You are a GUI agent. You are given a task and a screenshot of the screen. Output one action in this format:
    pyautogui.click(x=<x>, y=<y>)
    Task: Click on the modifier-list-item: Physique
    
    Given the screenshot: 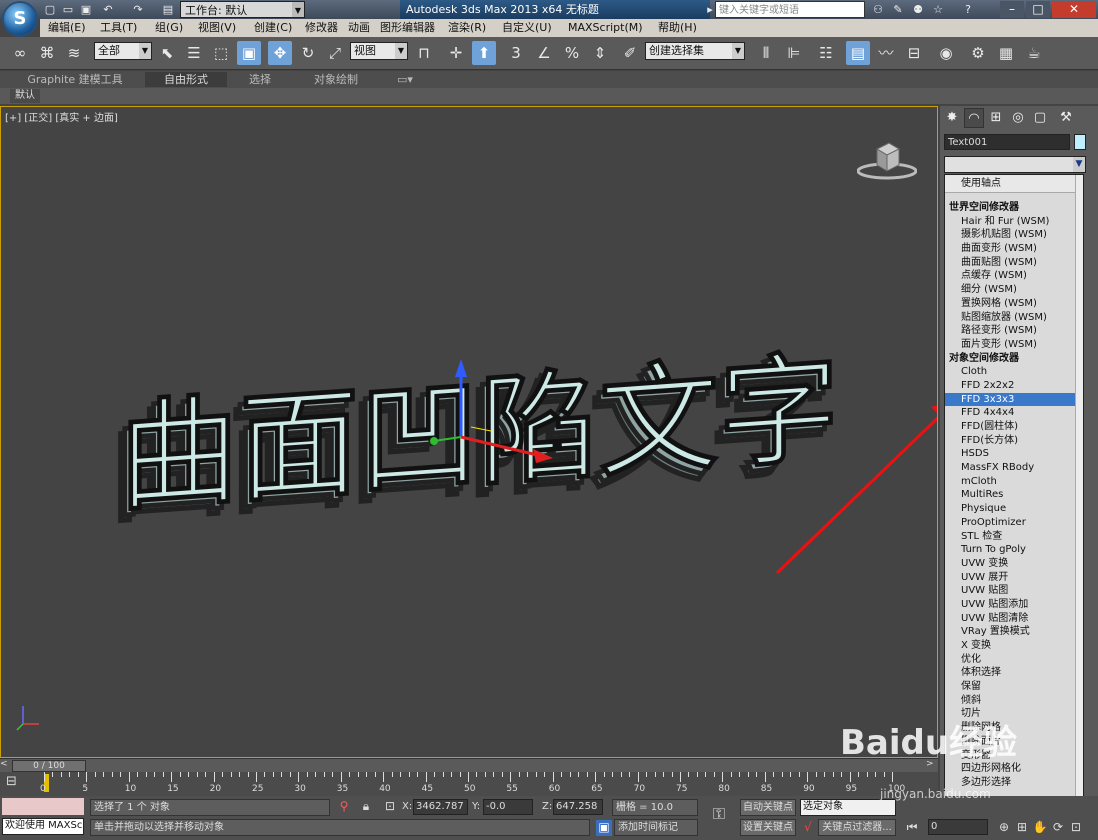 What is the action you would take?
    pyautogui.click(x=1014, y=509)
    